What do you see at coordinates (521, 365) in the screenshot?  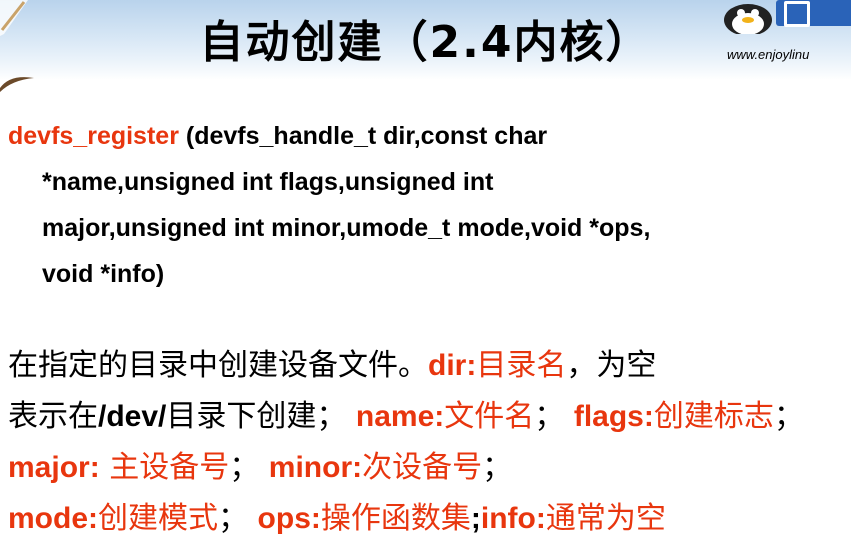 I see `param-value-dir: 目录名` at bounding box center [521, 365].